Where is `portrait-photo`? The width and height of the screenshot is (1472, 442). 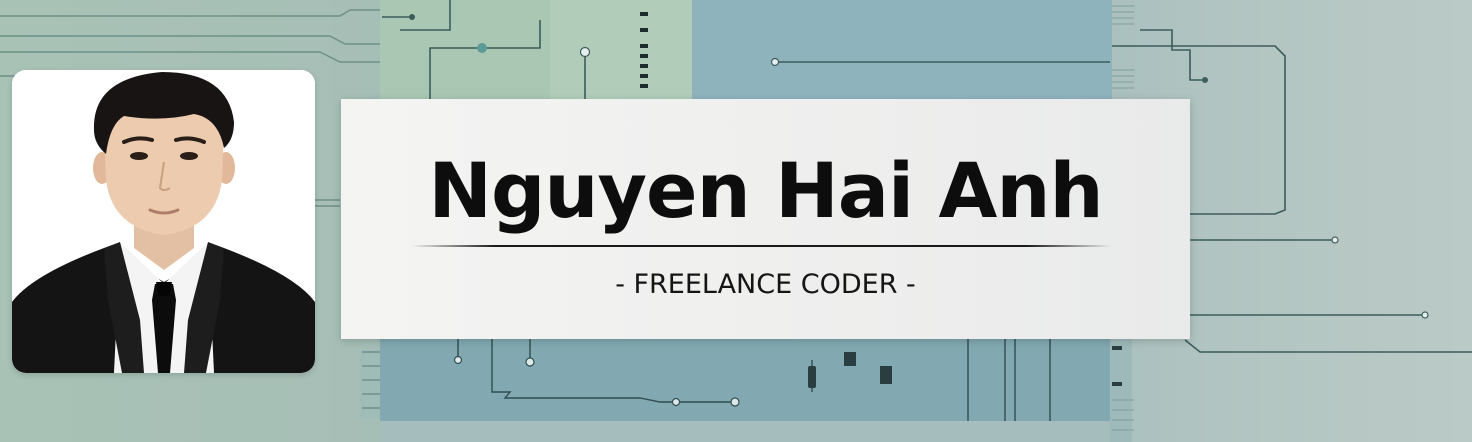
portrait-photo is located at coordinates (163, 221).